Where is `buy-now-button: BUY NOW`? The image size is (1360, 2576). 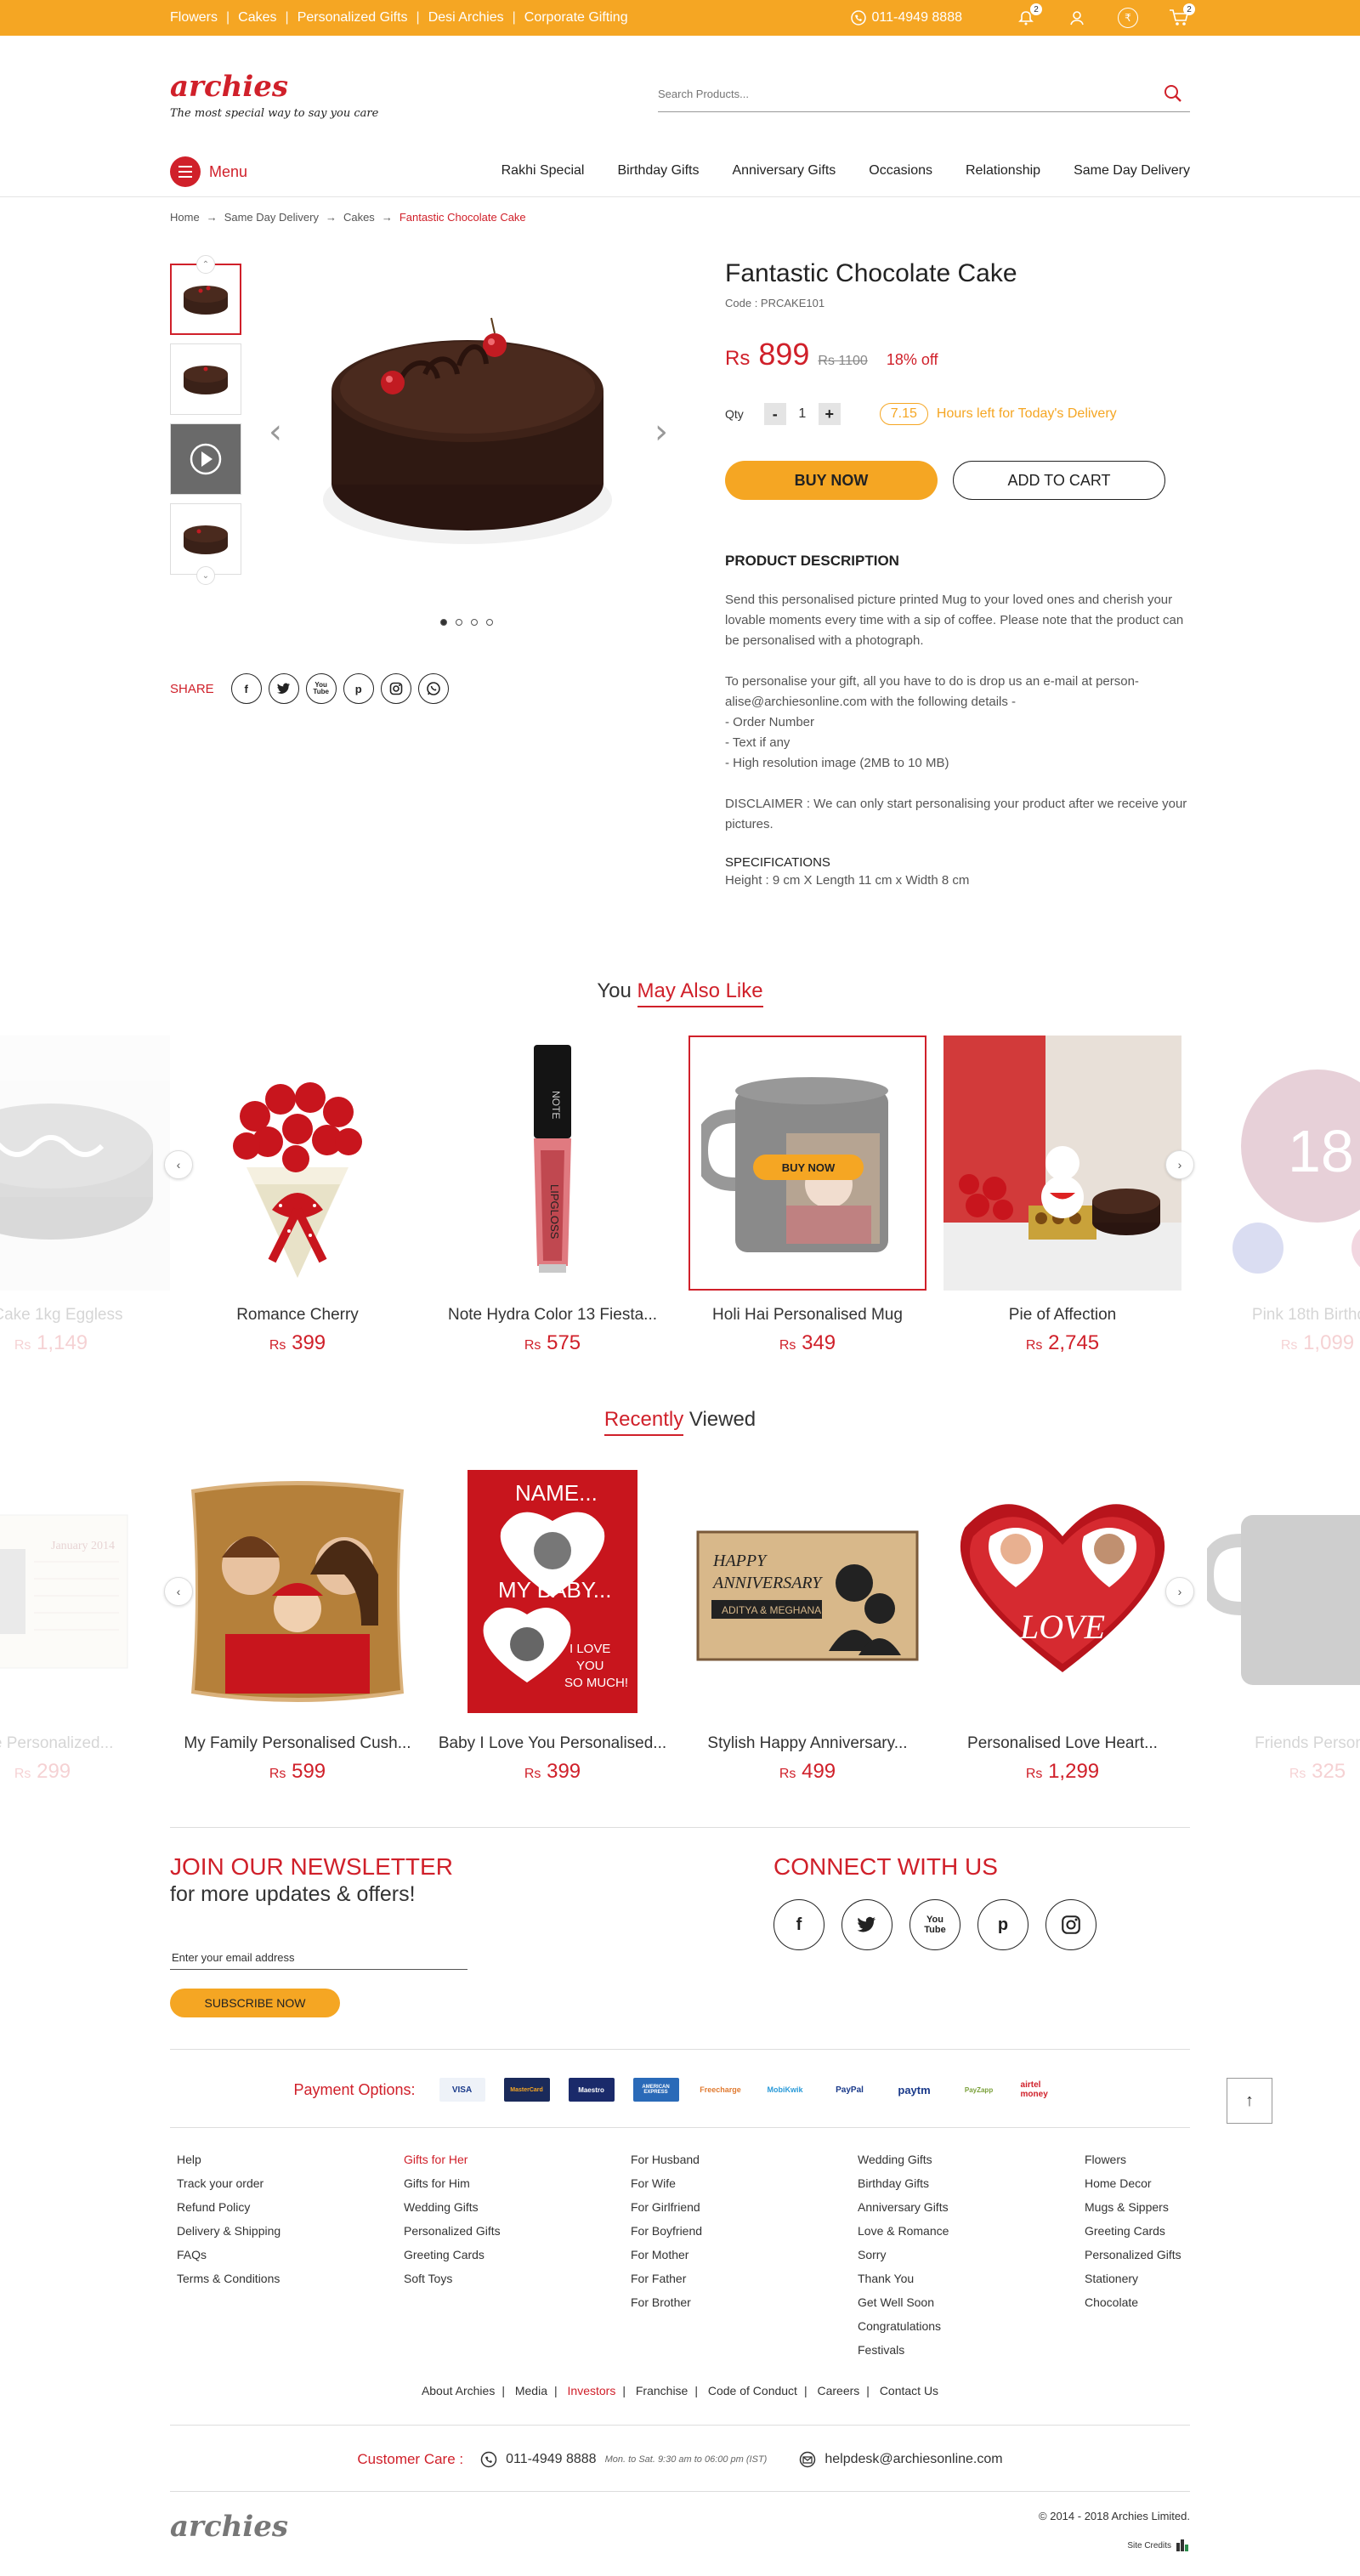 buy-now-button: BUY NOW is located at coordinates (831, 481).